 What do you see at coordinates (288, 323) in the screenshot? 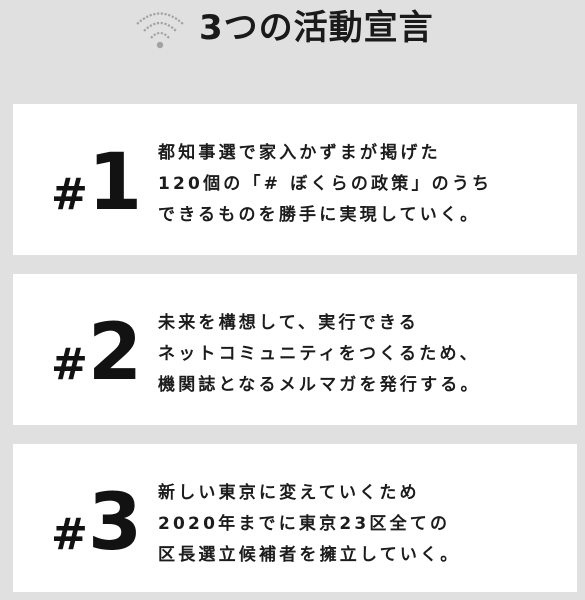
I see `declaration-line: 未来を構想して、実行できる` at bounding box center [288, 323].